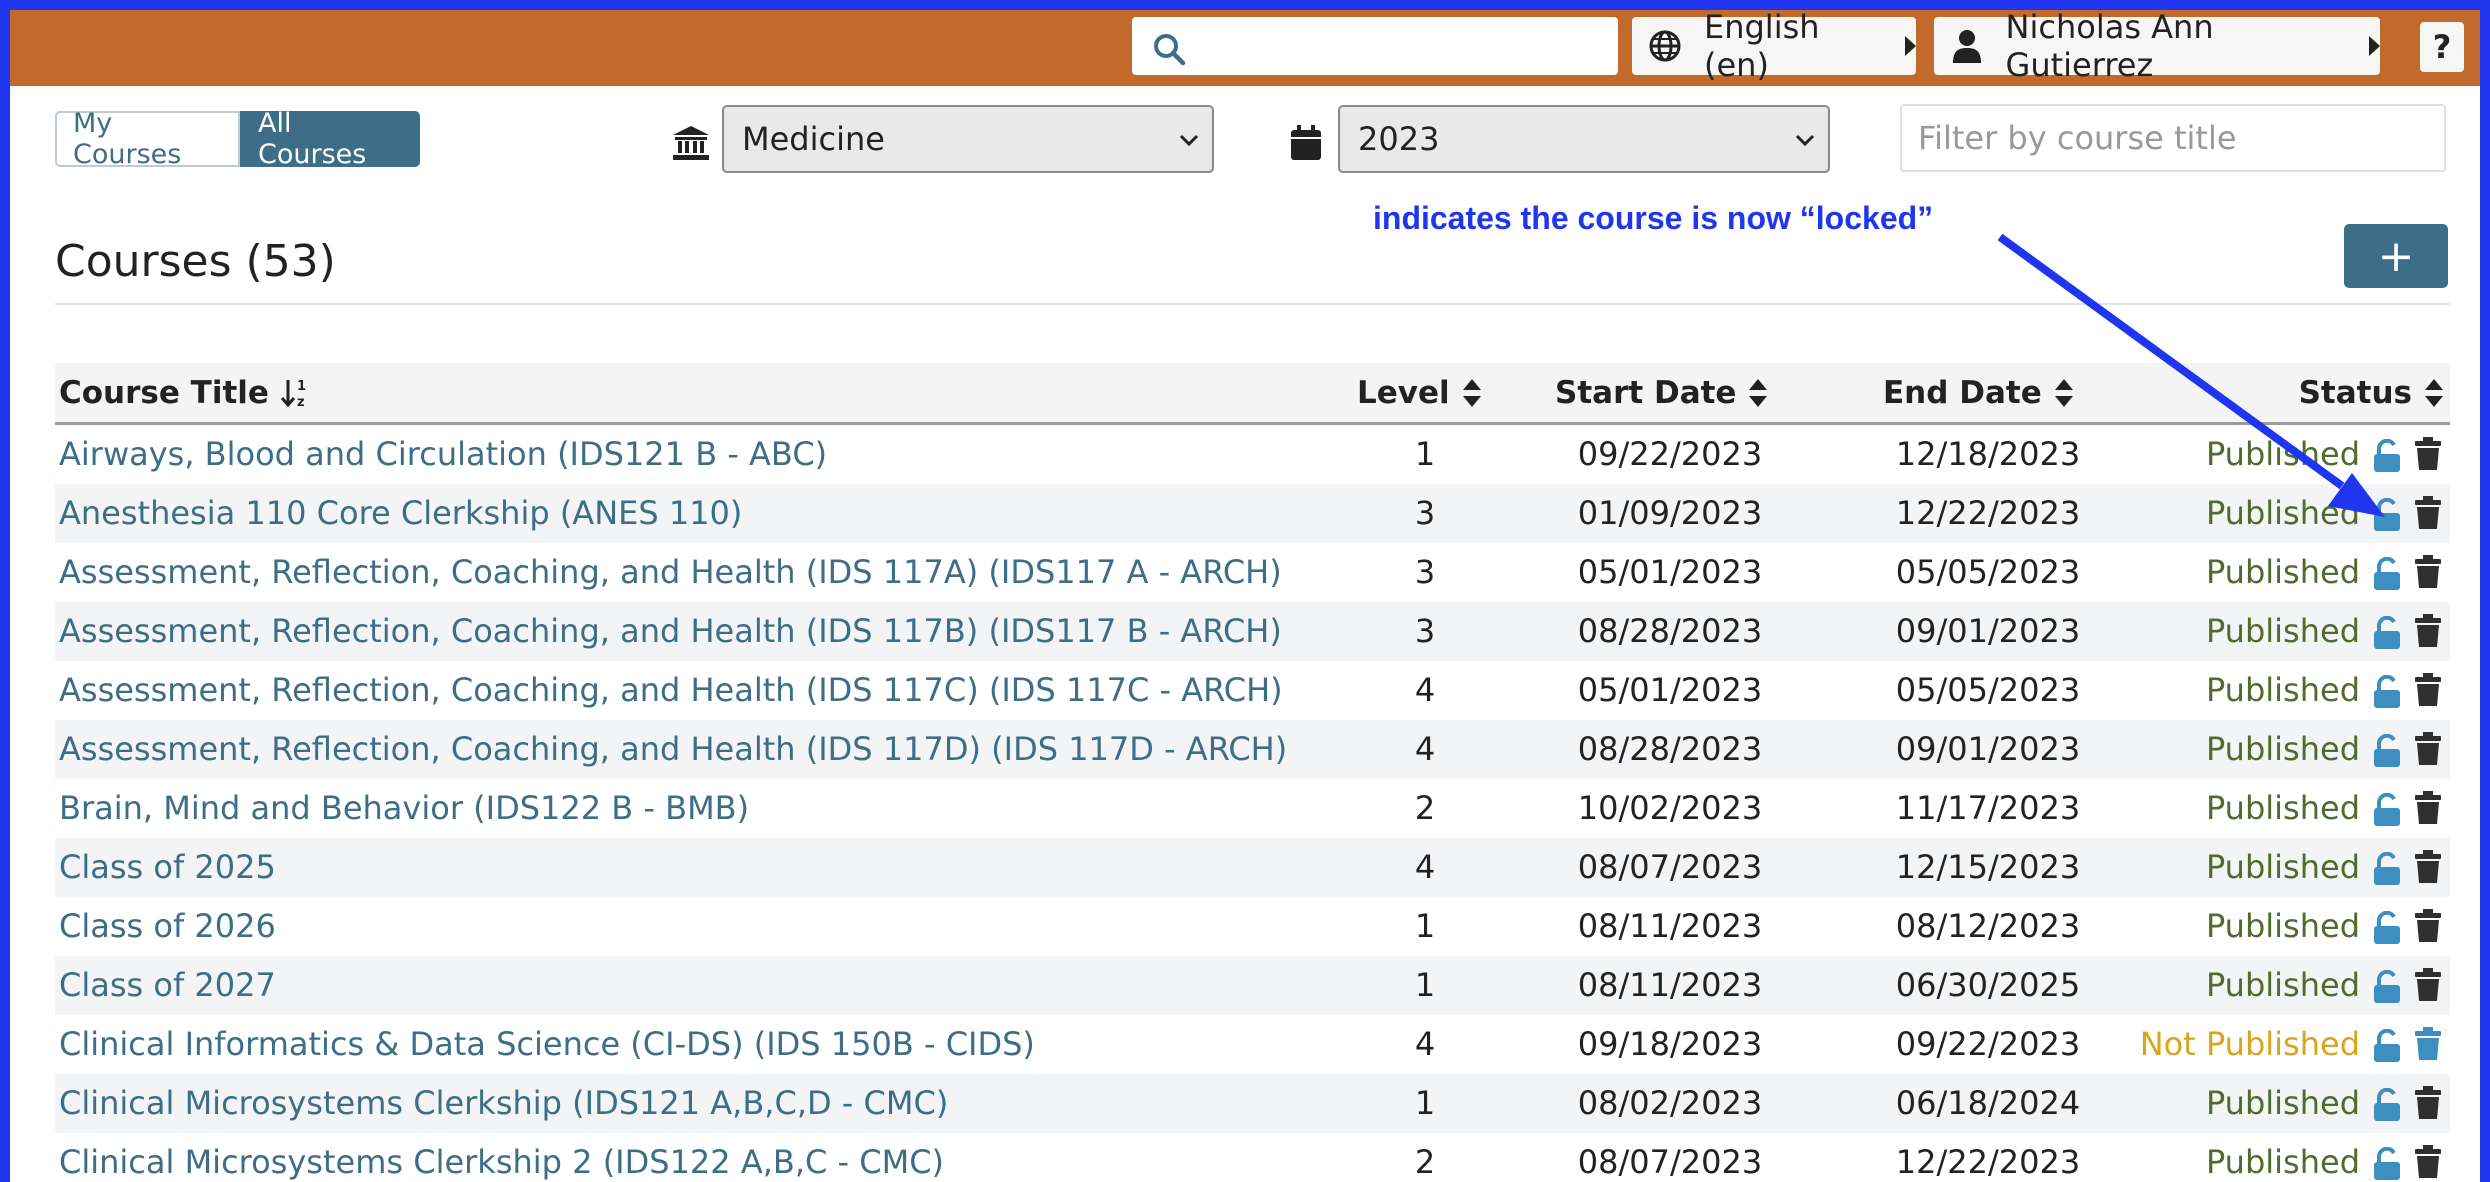 This screenshot has height=1182, width=2490. What do you see at coordinates (2396, 256) in the screenshot?
I see `add-course-button: +` at bounding box center [2396, 256].